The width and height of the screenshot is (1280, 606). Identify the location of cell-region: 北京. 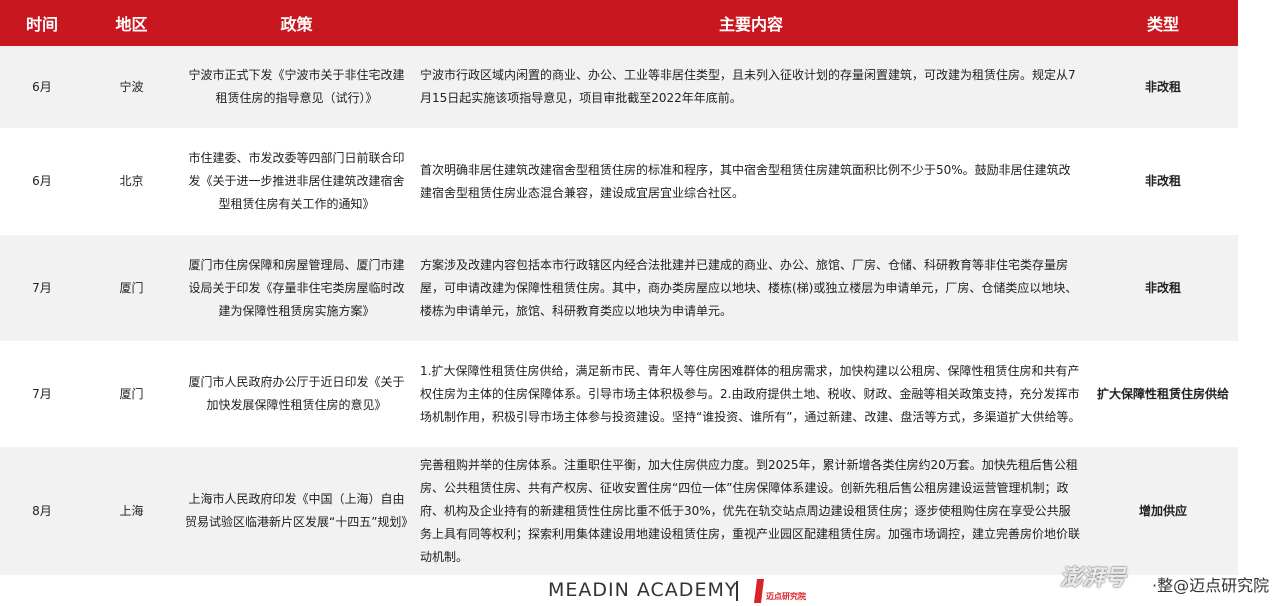
(131, 181).